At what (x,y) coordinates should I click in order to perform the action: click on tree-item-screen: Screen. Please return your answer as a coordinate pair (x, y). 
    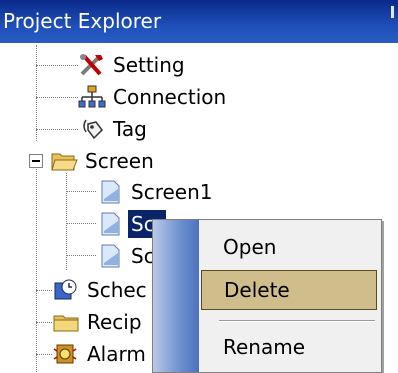
    Looking at the image, I should click on (103, 161).